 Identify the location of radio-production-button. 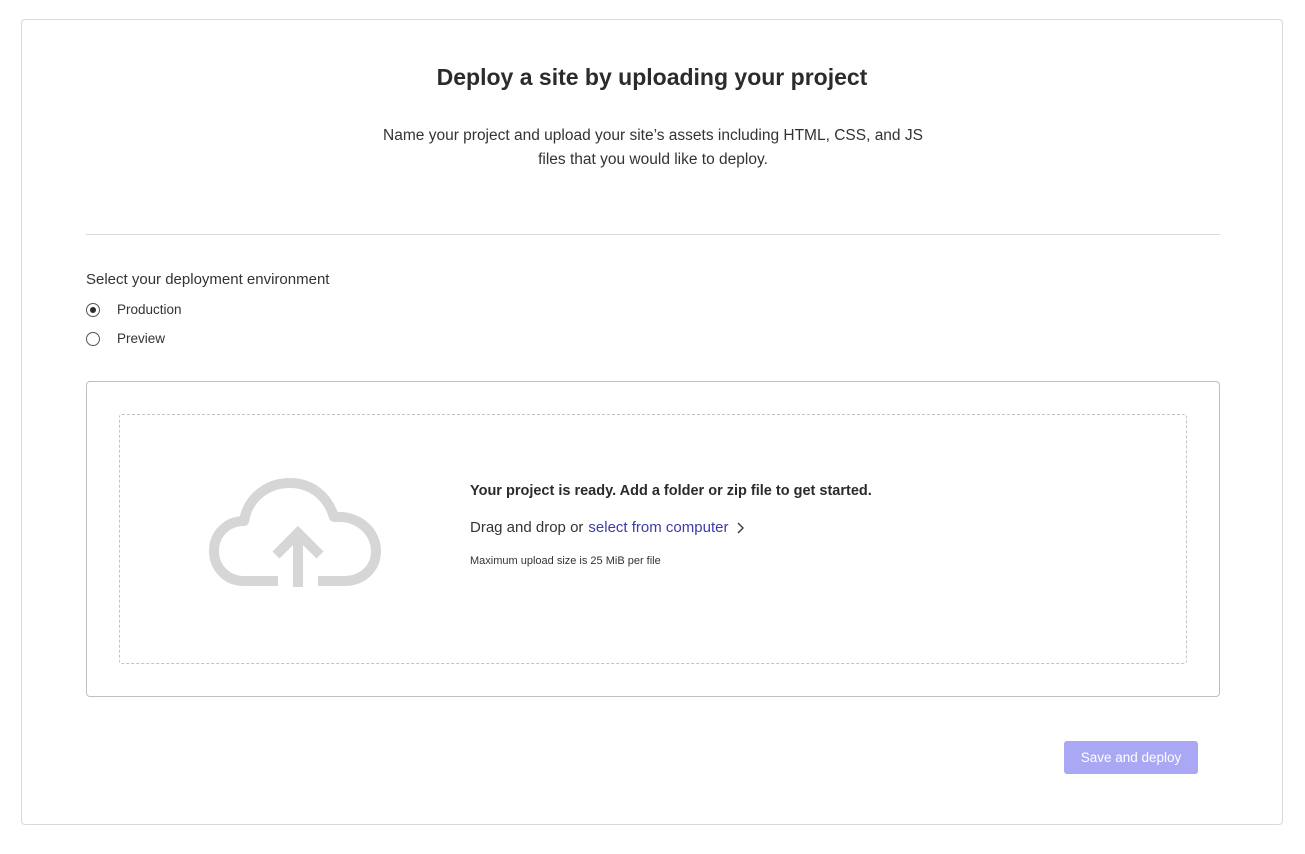
(93, 309).